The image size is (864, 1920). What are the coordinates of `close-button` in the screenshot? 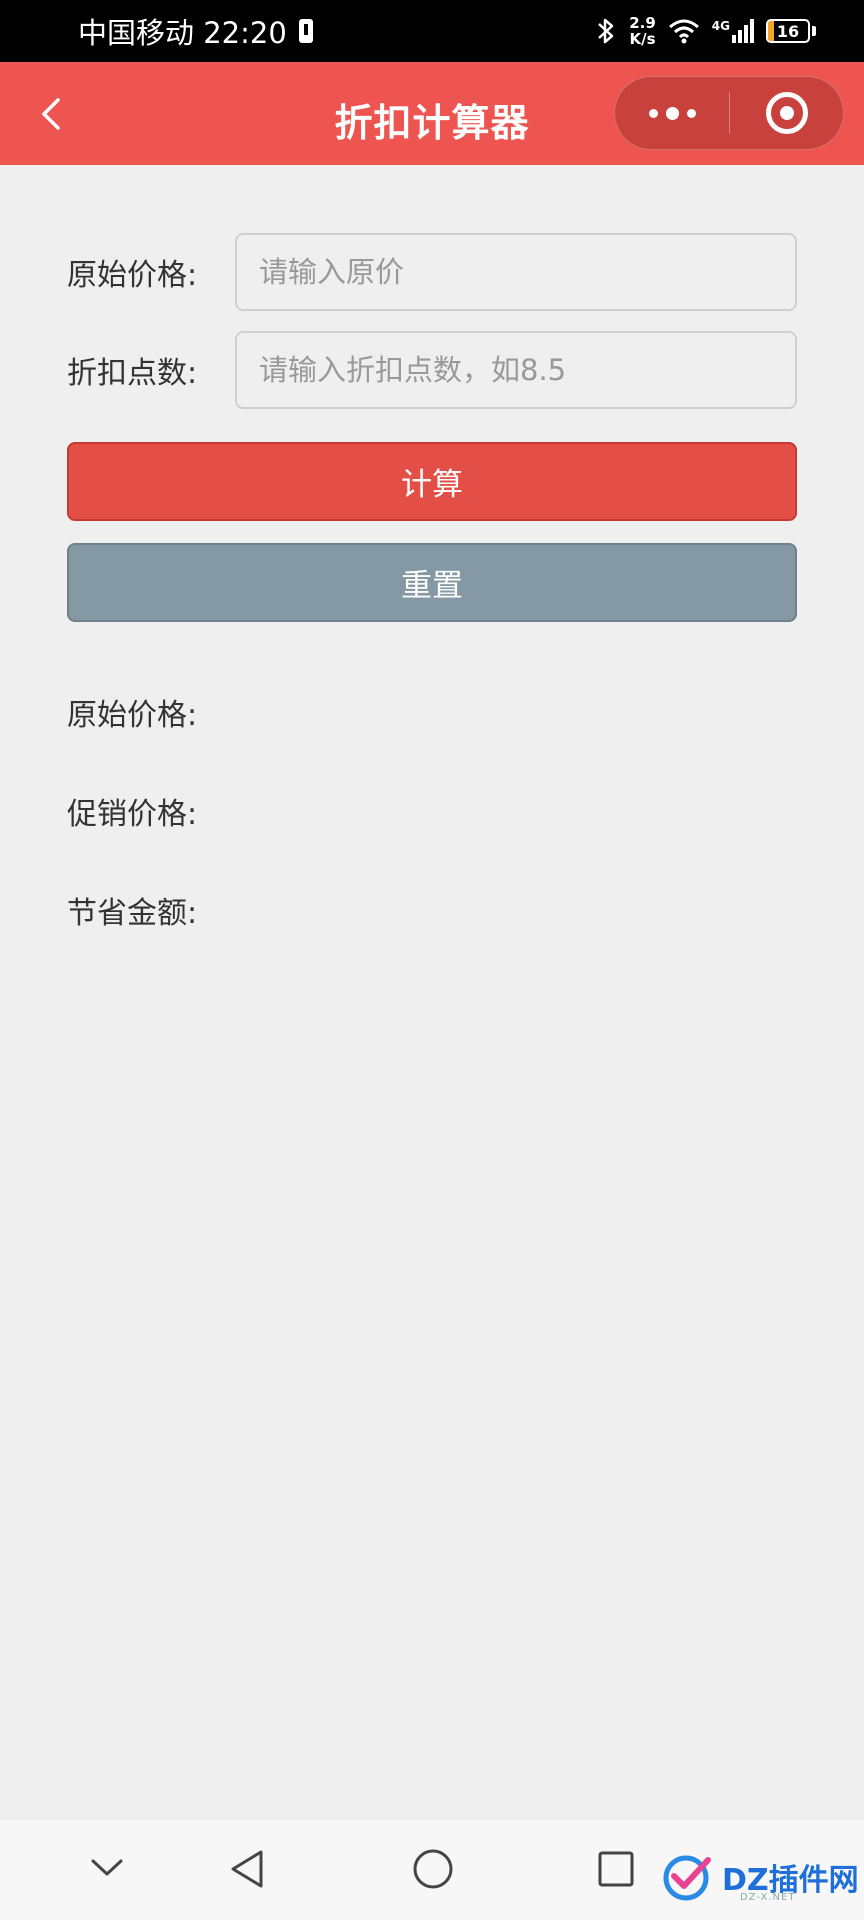 It's located at (786, 113).